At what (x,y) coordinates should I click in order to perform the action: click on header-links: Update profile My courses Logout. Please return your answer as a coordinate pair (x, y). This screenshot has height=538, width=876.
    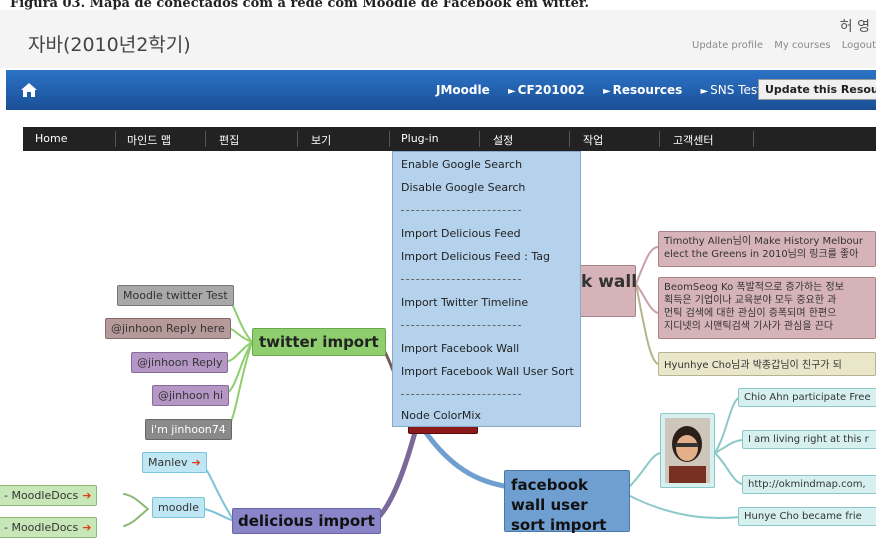
    Looking at the image, I should click on (780, 45).